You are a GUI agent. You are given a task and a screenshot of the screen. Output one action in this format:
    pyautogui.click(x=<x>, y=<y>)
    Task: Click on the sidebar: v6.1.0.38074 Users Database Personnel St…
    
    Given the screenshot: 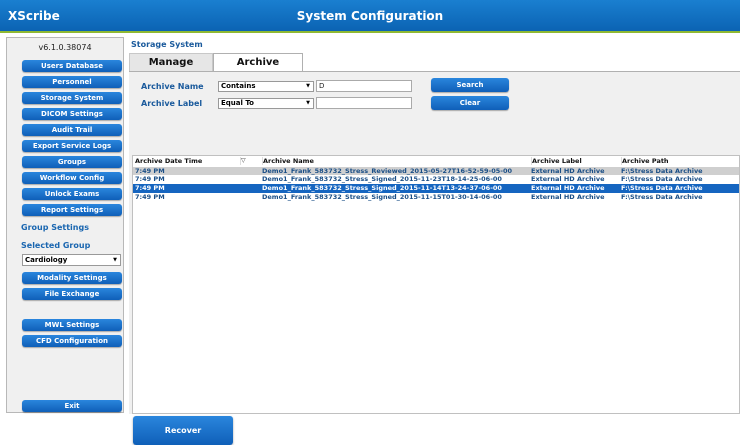 What is the action you would take?
    pyautogui.click(x=65, y=225)
    